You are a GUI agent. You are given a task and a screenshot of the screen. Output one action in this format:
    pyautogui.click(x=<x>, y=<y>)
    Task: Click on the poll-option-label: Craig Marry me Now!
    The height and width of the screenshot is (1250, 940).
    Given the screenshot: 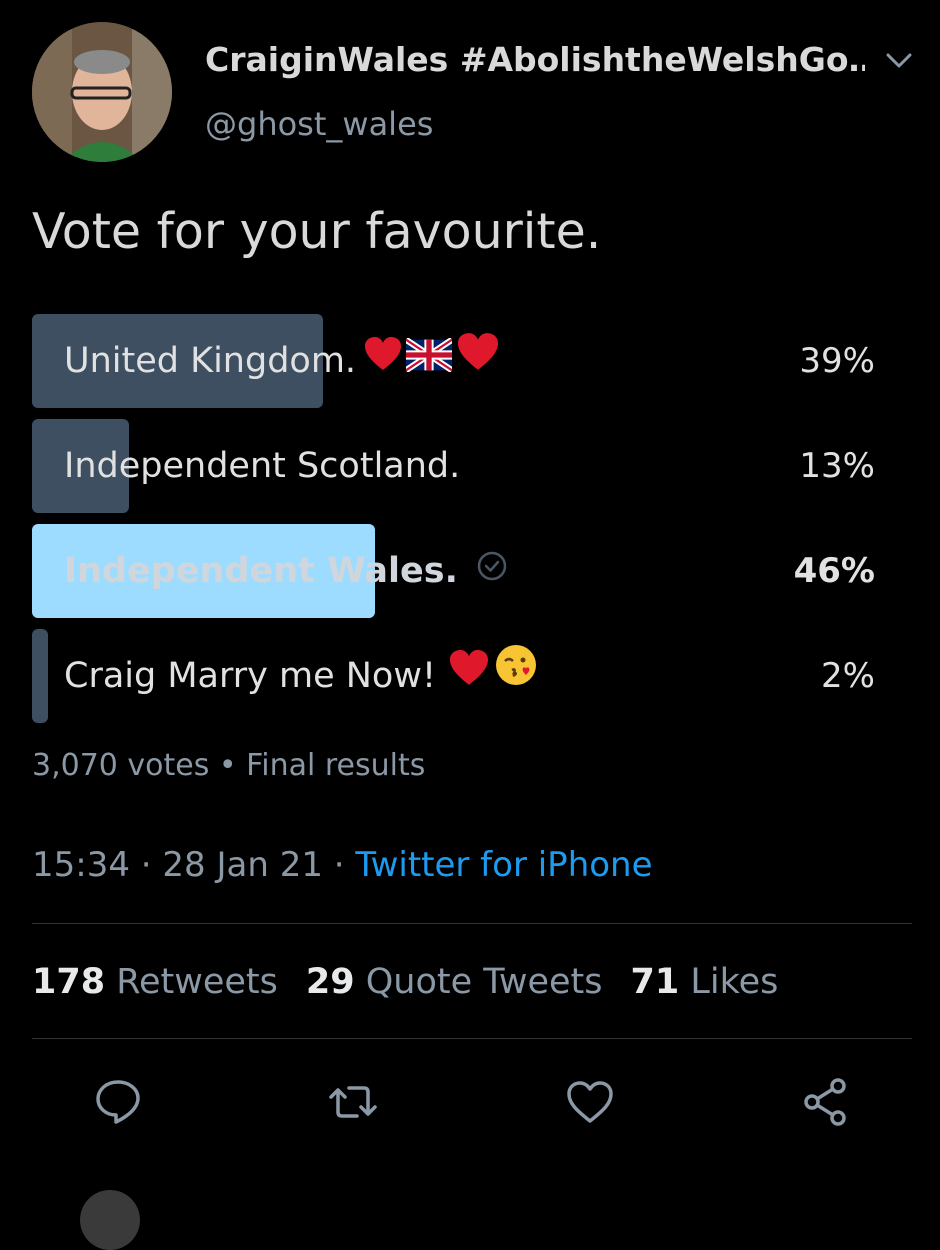 What is the action you would take?
    pyautogui.click(x=250, y=676)
    